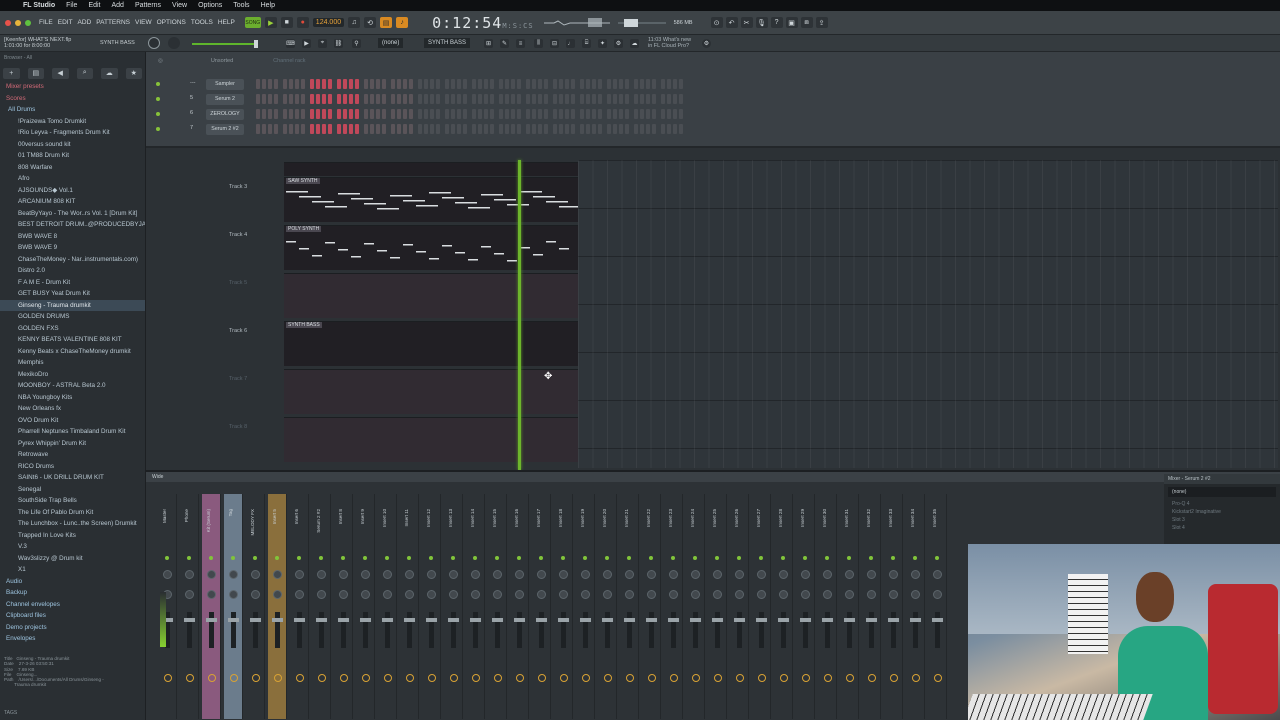 This screenshot has height=720, width=1280. I want to click on master-volume-knob-icon, so click(174, 43).